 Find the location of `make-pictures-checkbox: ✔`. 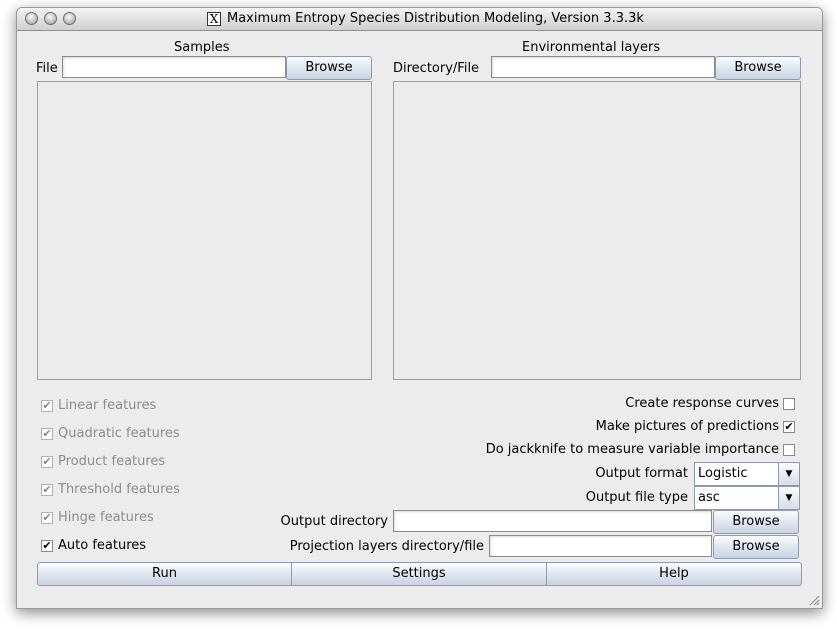

make-pictures-checkbox: ✔ is located at coordinates (789, 427).